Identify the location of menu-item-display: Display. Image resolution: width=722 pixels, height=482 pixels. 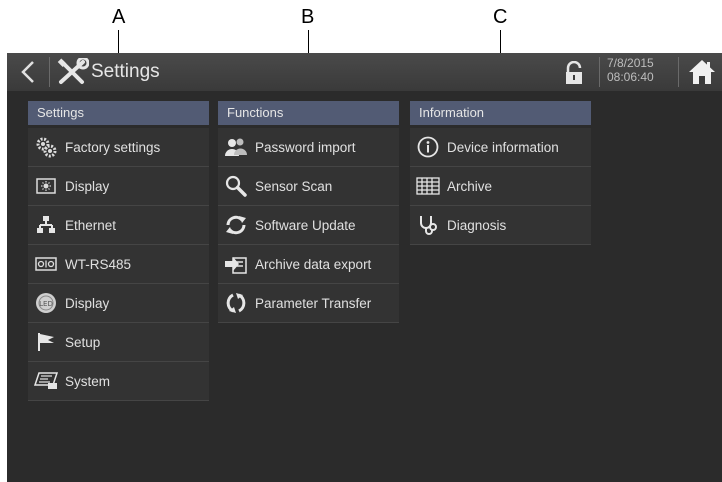
(118, 186).